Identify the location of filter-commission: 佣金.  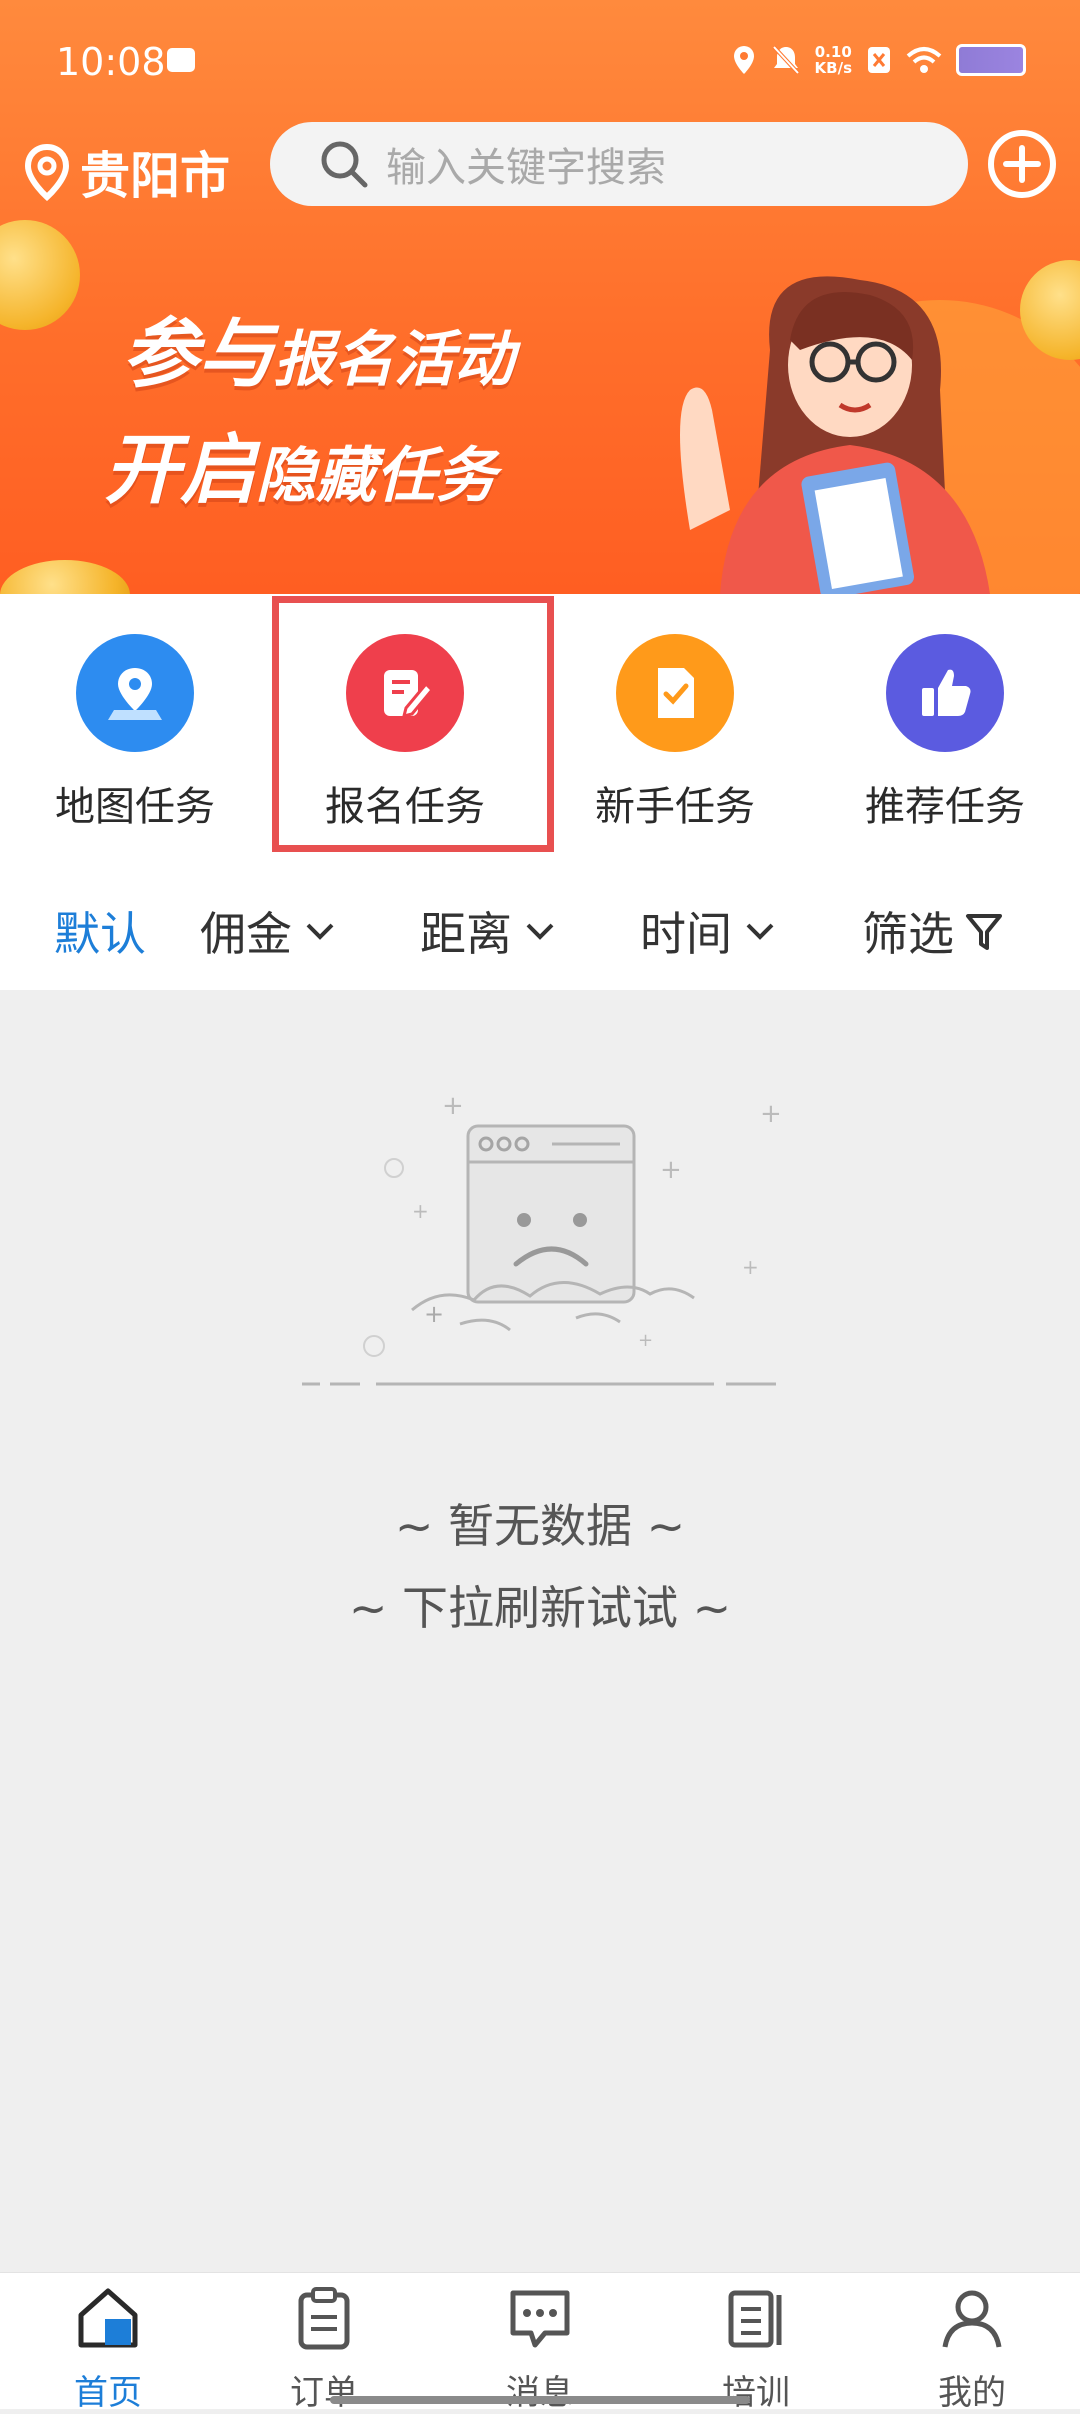
(269, 931).